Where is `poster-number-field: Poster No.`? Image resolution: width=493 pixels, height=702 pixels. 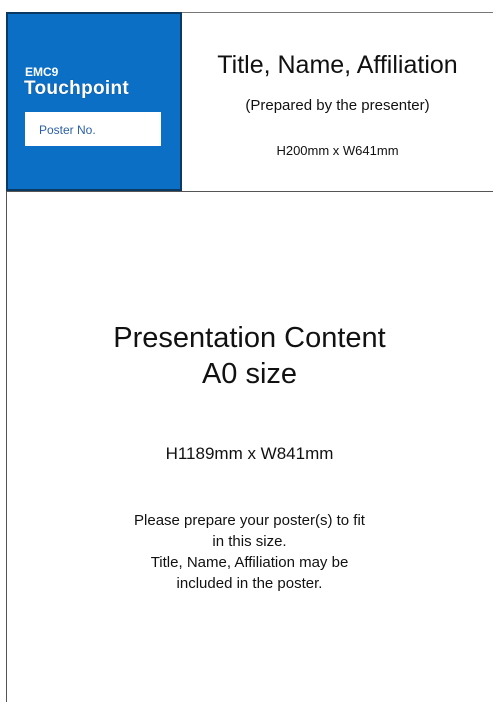
poster-number-field: Poster No. is located at coordinates (93, 129).